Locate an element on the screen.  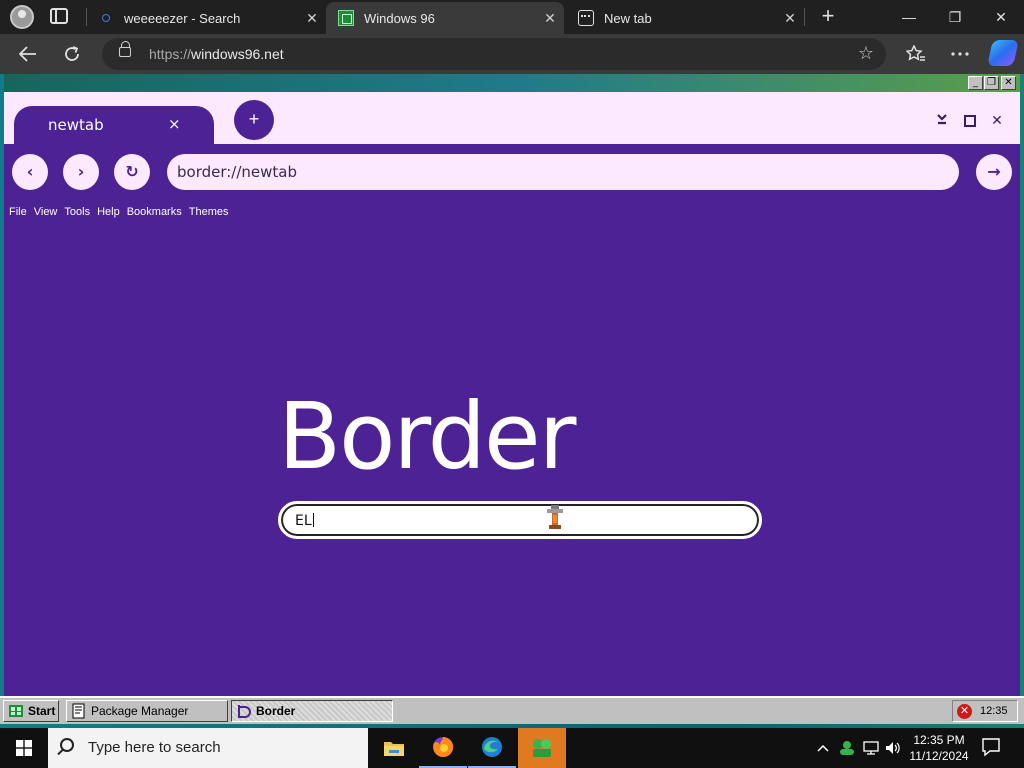
edge-tab-newtab: New tab ✕ is located at coordinates (685, 18).